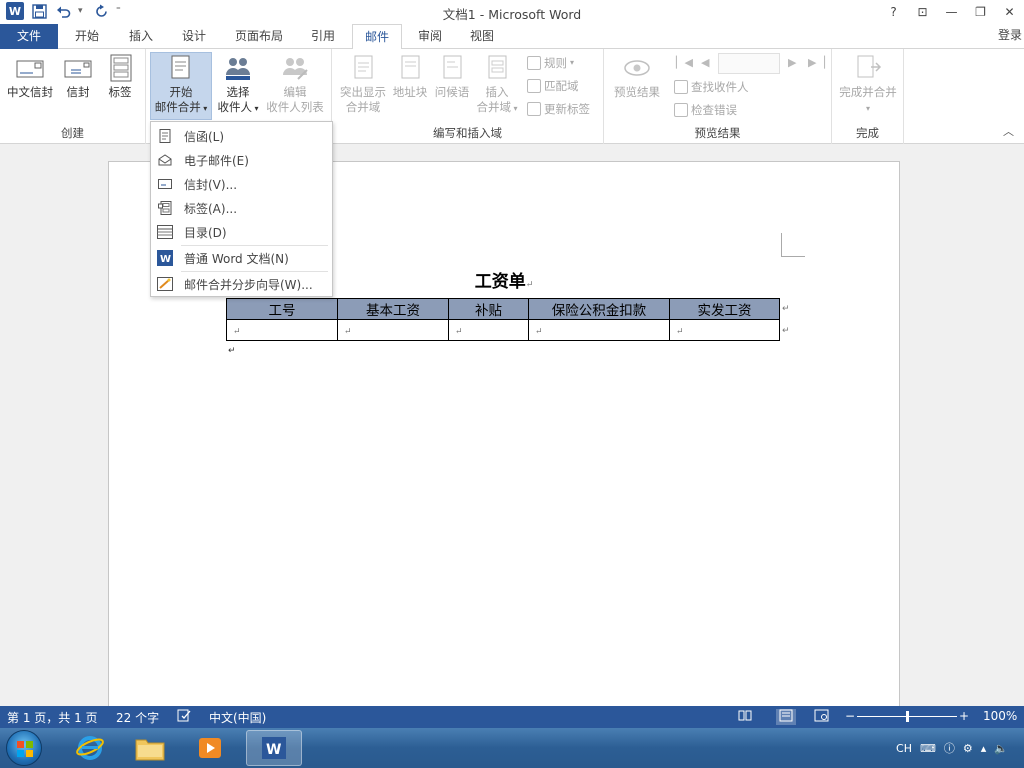 Image resolution: width=1024 pixels, height=768 pixels. What do you see at coordinates (78, 76) in the screenshot?
I see `envelope-button: 信封` at bounding box center [78, 76].